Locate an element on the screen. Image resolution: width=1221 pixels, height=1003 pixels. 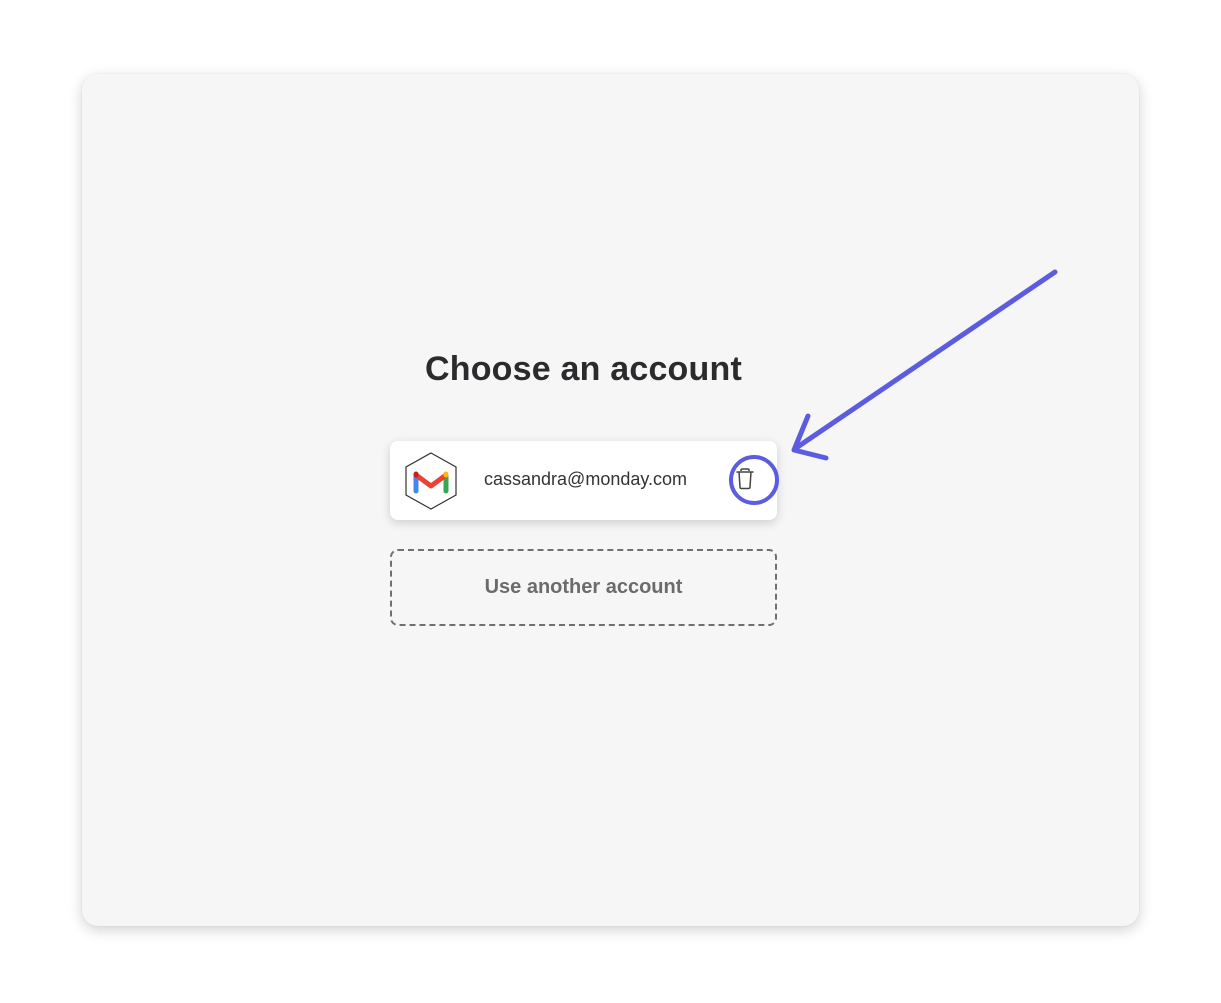
trash-icon is located at coordinates (745, 480).